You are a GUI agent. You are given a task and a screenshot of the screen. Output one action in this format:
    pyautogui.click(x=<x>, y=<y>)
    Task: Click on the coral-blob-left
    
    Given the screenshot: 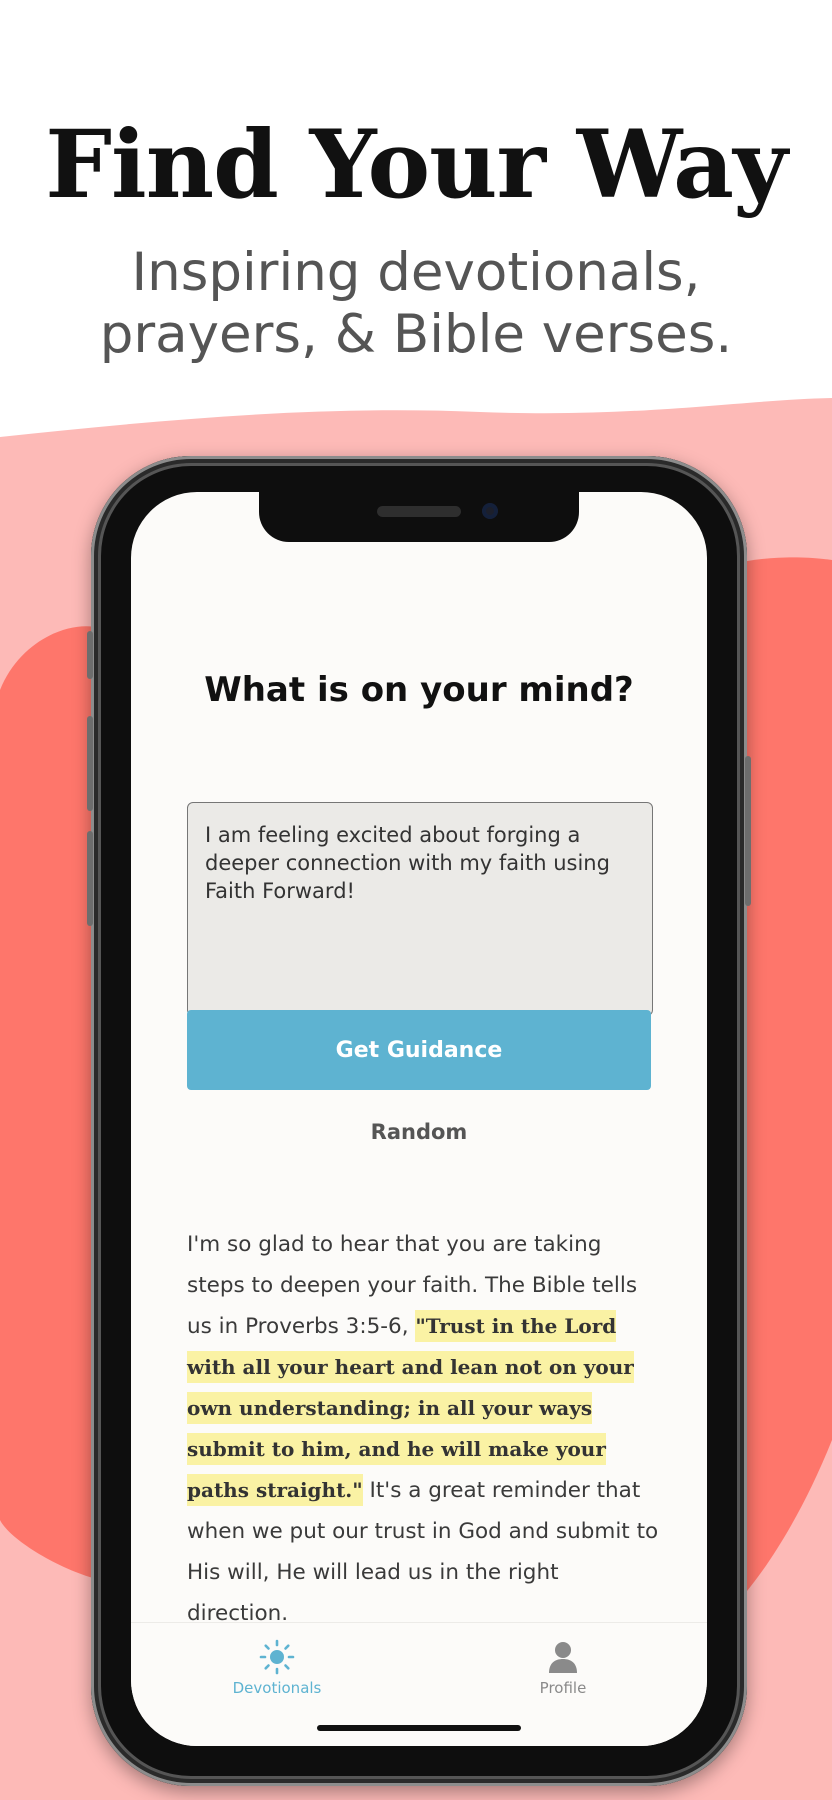 What is the action you would take?
    pyautogui.click(x=50, y=1103)
    